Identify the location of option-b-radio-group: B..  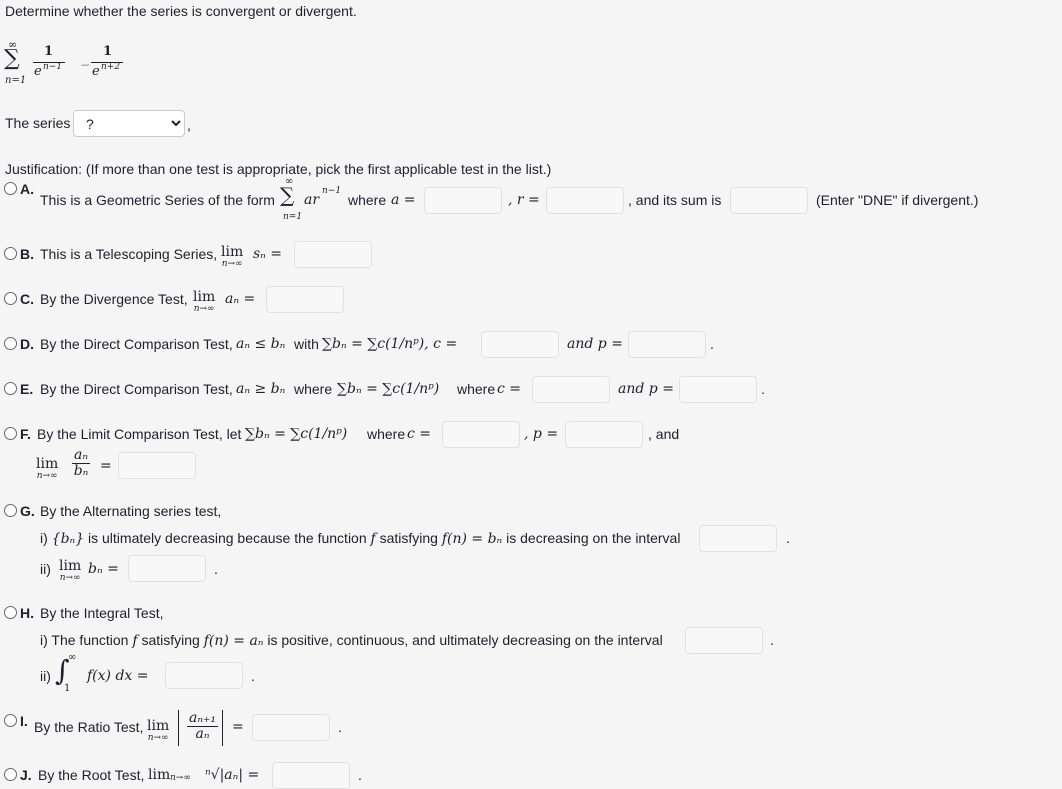
(19, 254).